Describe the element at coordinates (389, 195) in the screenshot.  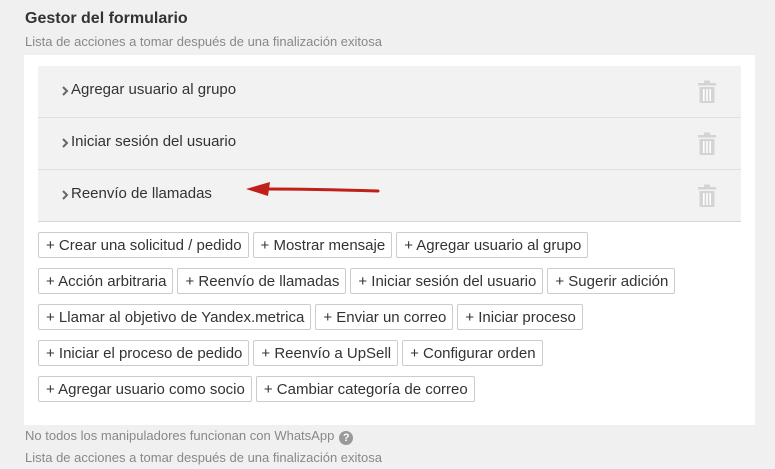
I see `handler-row-call-forwarding: Reenvío de llamadas` at that location.